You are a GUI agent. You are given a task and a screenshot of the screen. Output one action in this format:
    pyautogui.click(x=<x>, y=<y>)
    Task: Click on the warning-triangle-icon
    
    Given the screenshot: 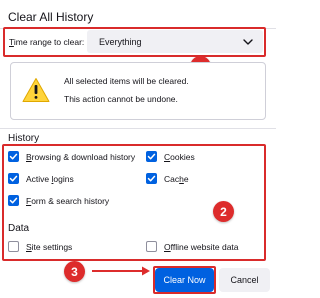 What is the action you would take?
    pyautogui.click(x=36, y=90)
    